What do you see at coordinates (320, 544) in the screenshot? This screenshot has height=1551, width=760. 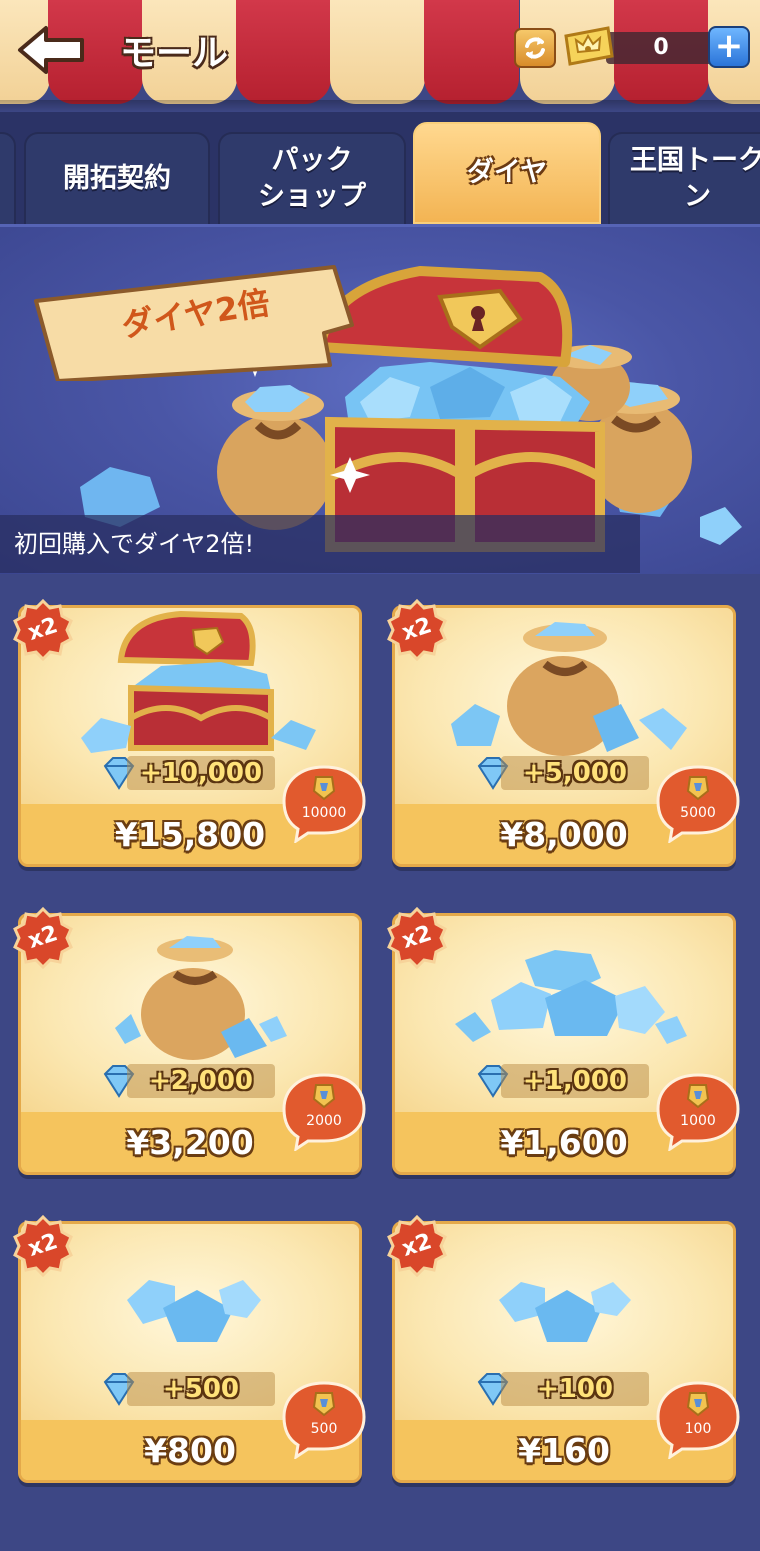 I see `banner-caption: 初回購入でダイヤ2倍!` at bounding box center [320, 544].